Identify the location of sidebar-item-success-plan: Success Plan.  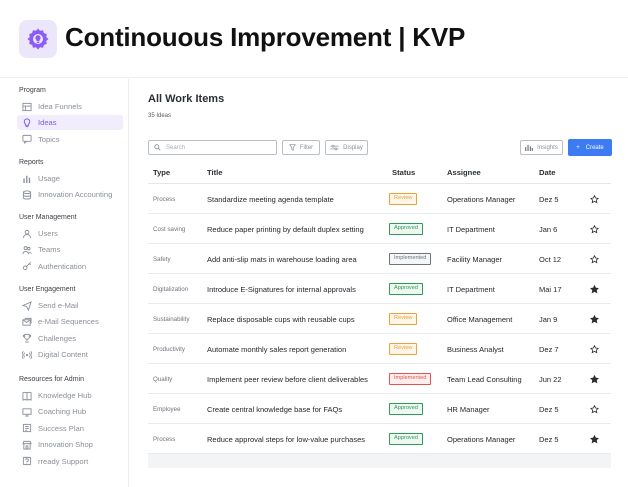
(70, 428).